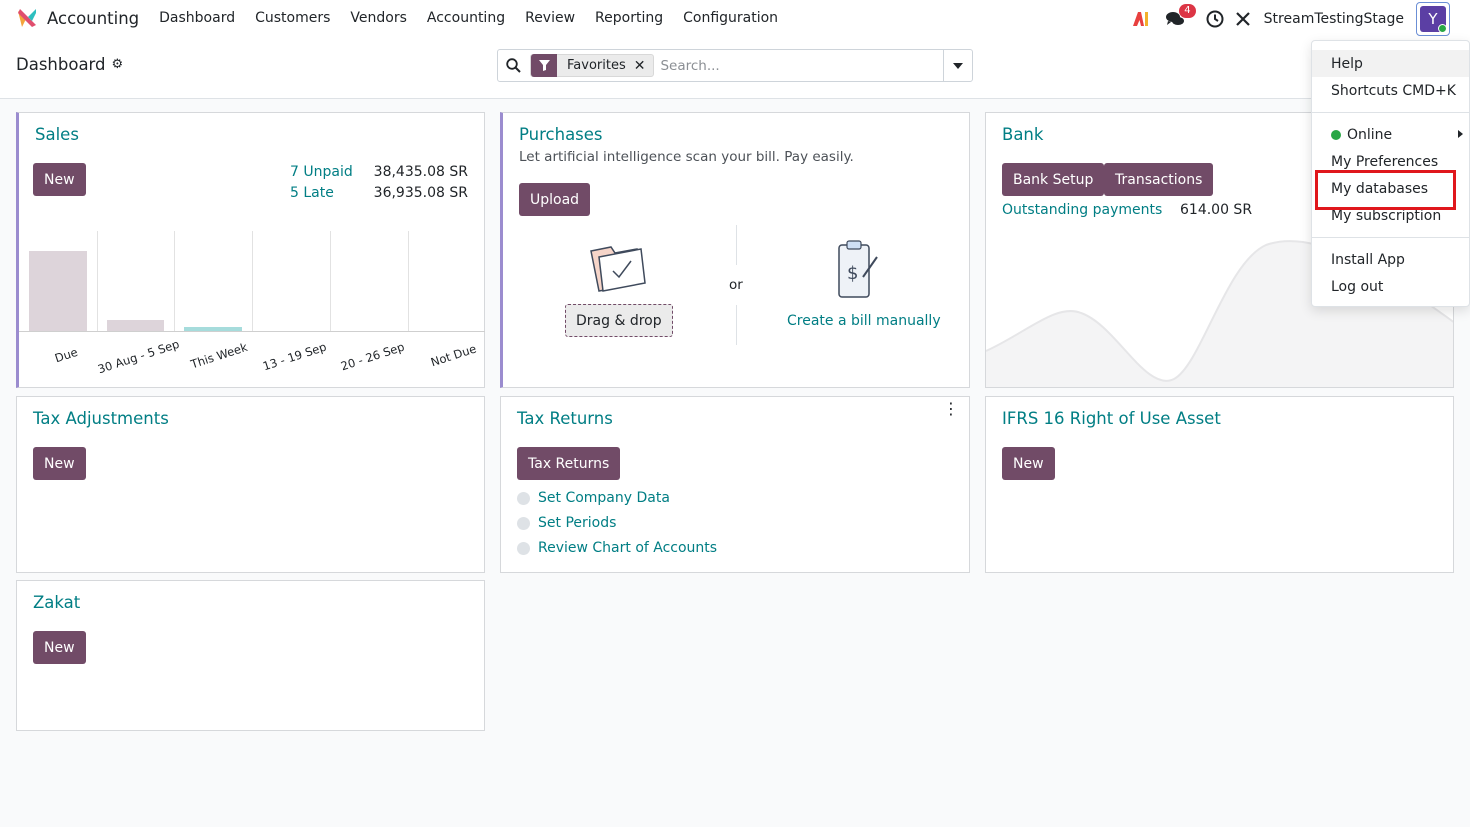 The image size is (1470, 827). I want to click on facet-label: Favorites, so click(596, 65).